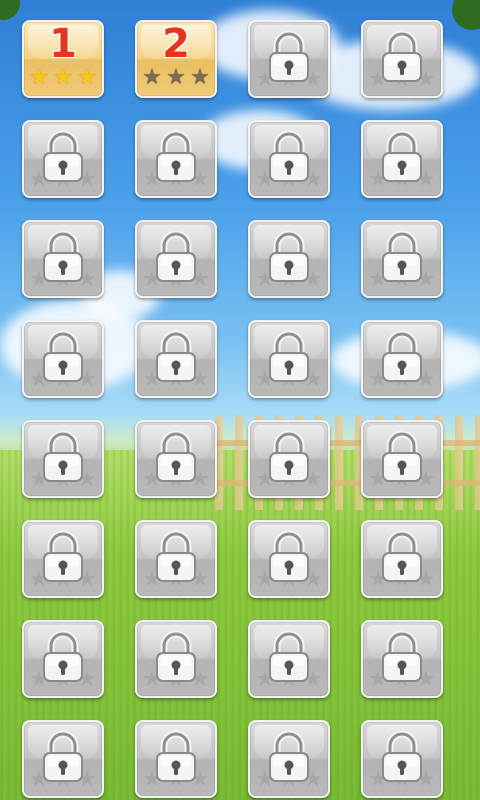 The image size is (480, 800). What do you see at coordinates (63, 44) in the screenshot?
I see `level-number: 1` at bounding box center [63, 44].